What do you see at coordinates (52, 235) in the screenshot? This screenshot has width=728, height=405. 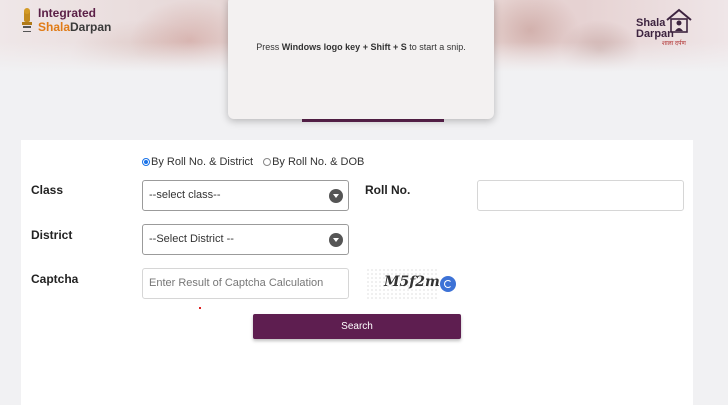 I see `district-label: District` at bounding box center [52, 235].